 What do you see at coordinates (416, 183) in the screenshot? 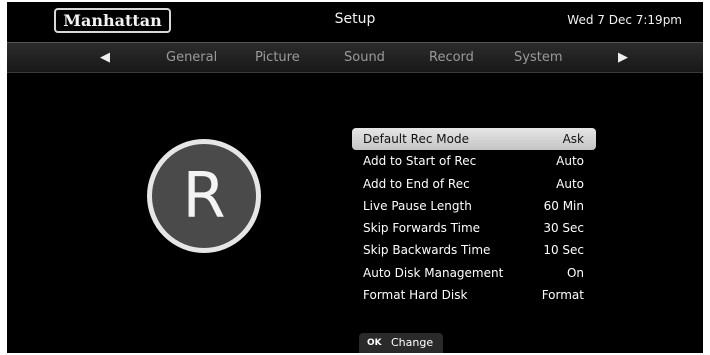
I see `setting-label: Add to End of Rec` at bounding box center [416, 183].